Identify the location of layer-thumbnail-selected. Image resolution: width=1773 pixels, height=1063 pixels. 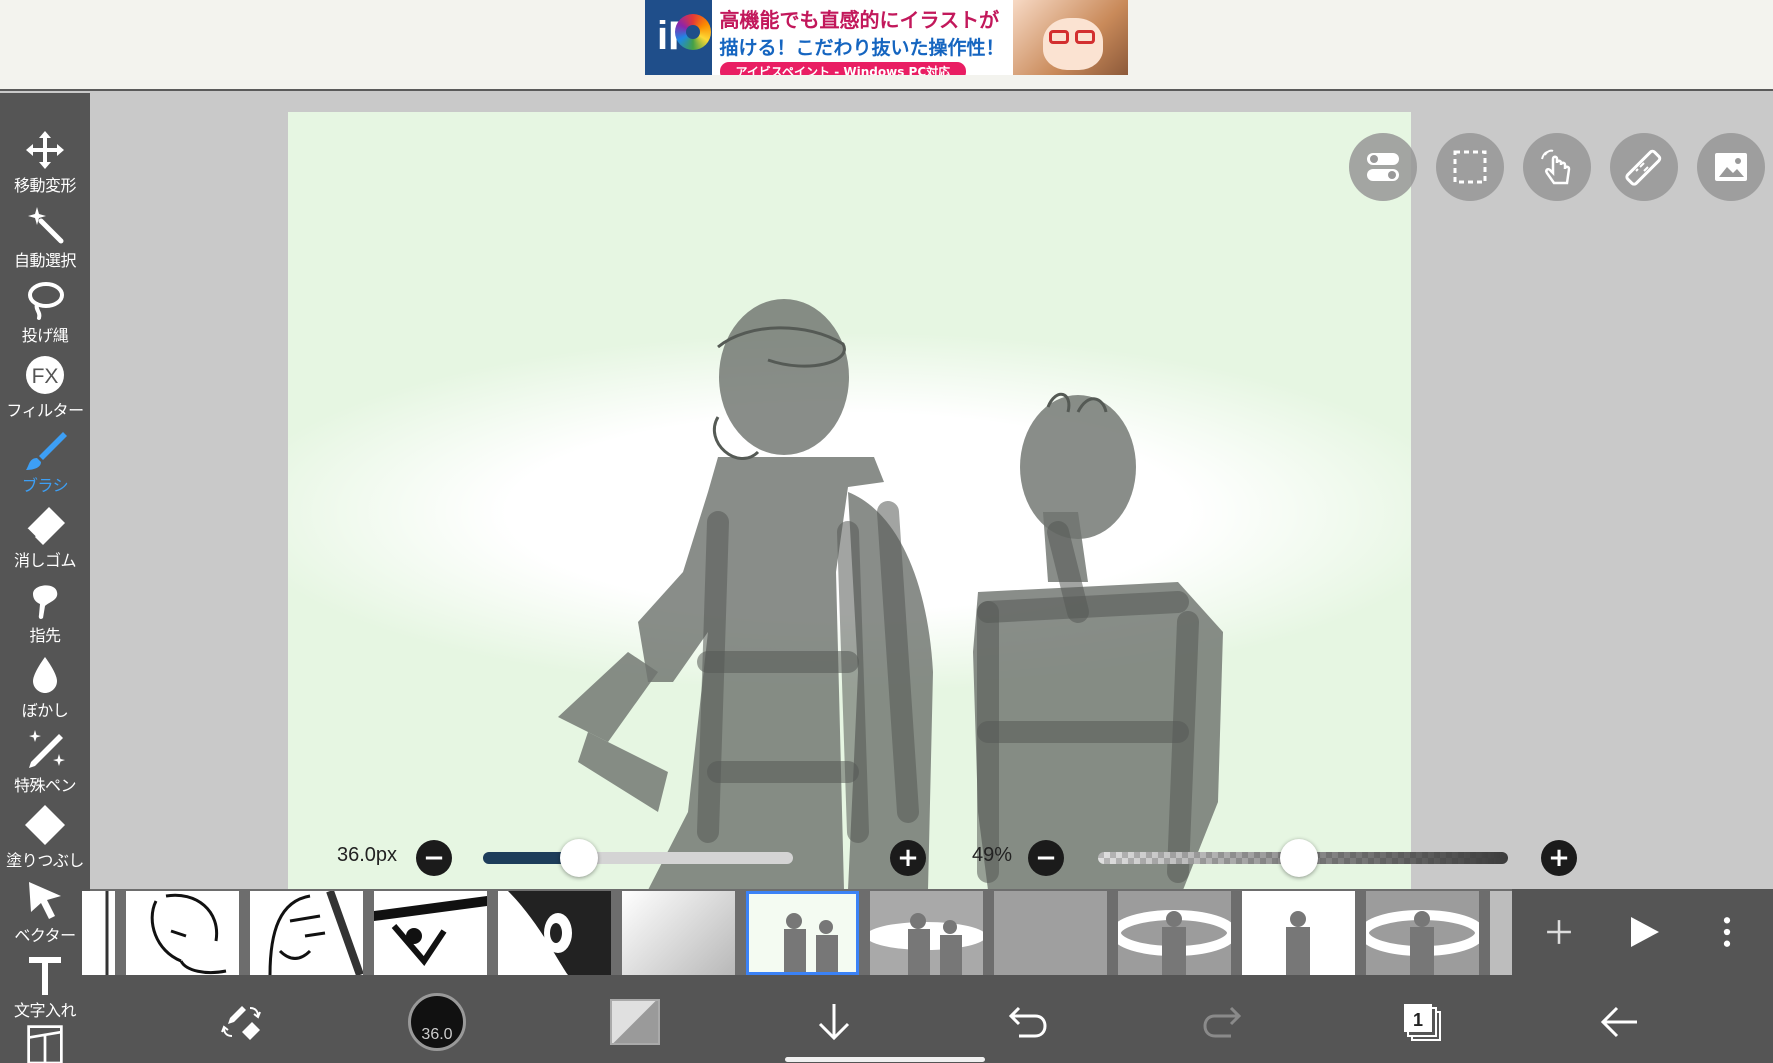
(802, 933).